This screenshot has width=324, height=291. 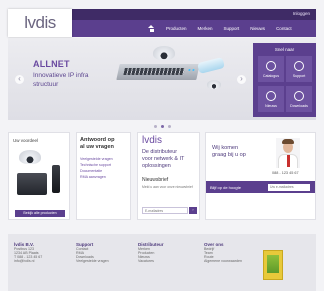 What do you see at coordinates (160, 152) in the screenshot?
I see `about-line-1: De distributeur` at bounding box center [160, 152].